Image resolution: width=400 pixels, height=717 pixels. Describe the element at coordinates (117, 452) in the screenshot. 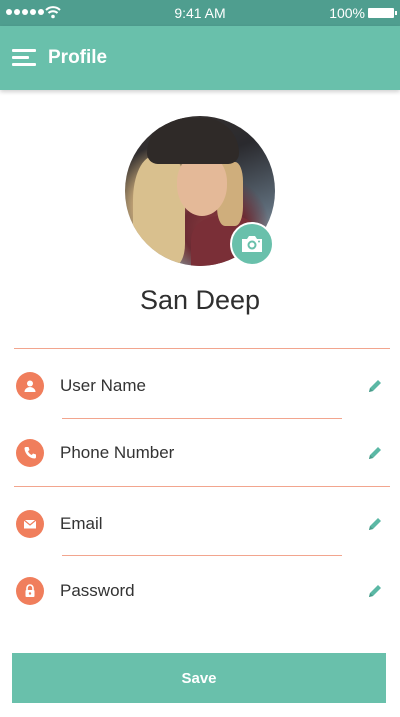

I see `field-label: Phone Number` at that location.